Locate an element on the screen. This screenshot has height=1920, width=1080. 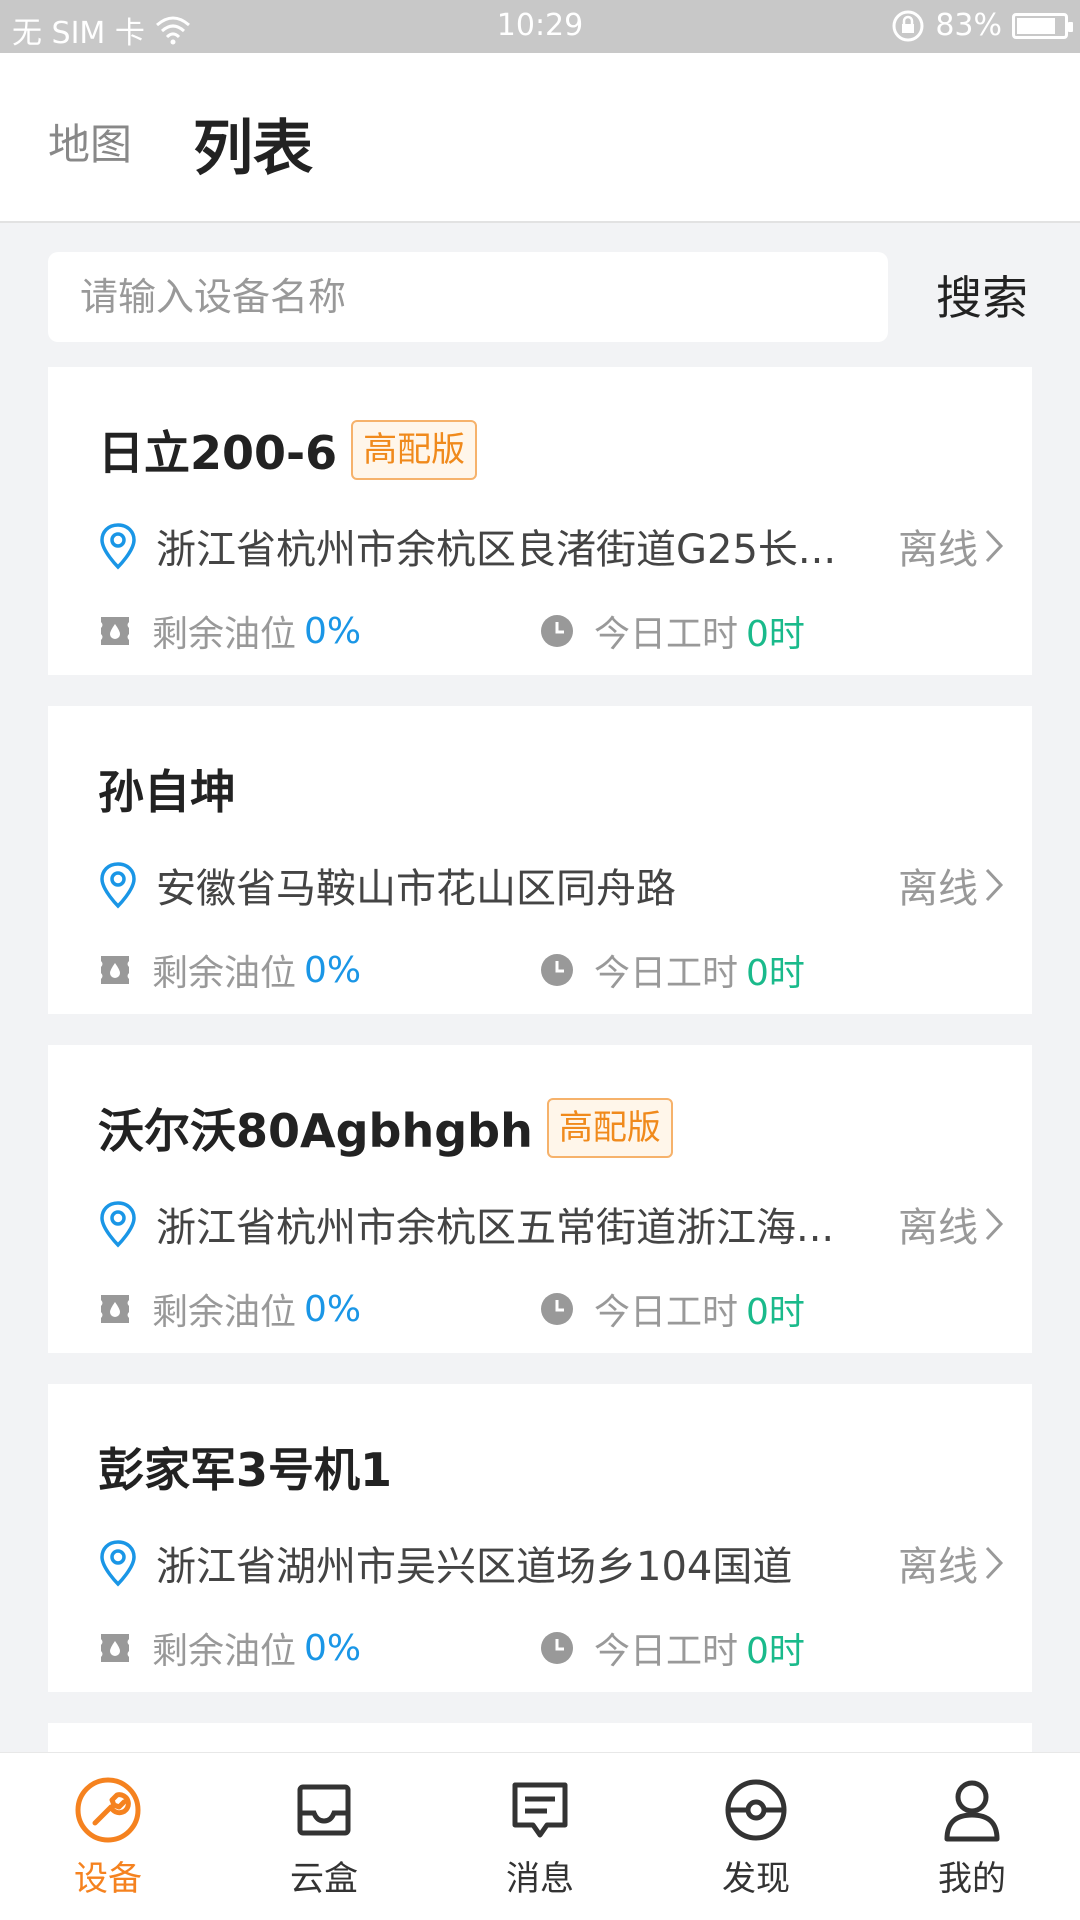
battery-percent: 83% is located at coordinates (968, 25).